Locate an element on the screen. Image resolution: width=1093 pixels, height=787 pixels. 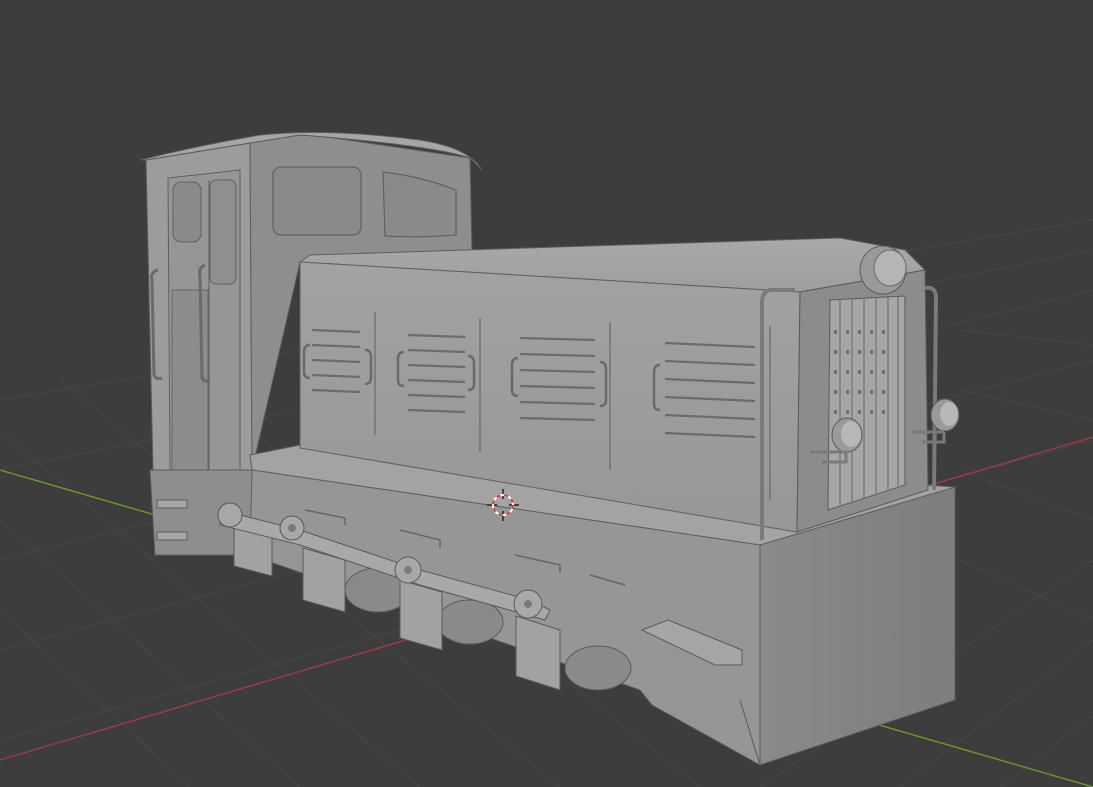
radiator-grille is located at coordinates (866, 403).